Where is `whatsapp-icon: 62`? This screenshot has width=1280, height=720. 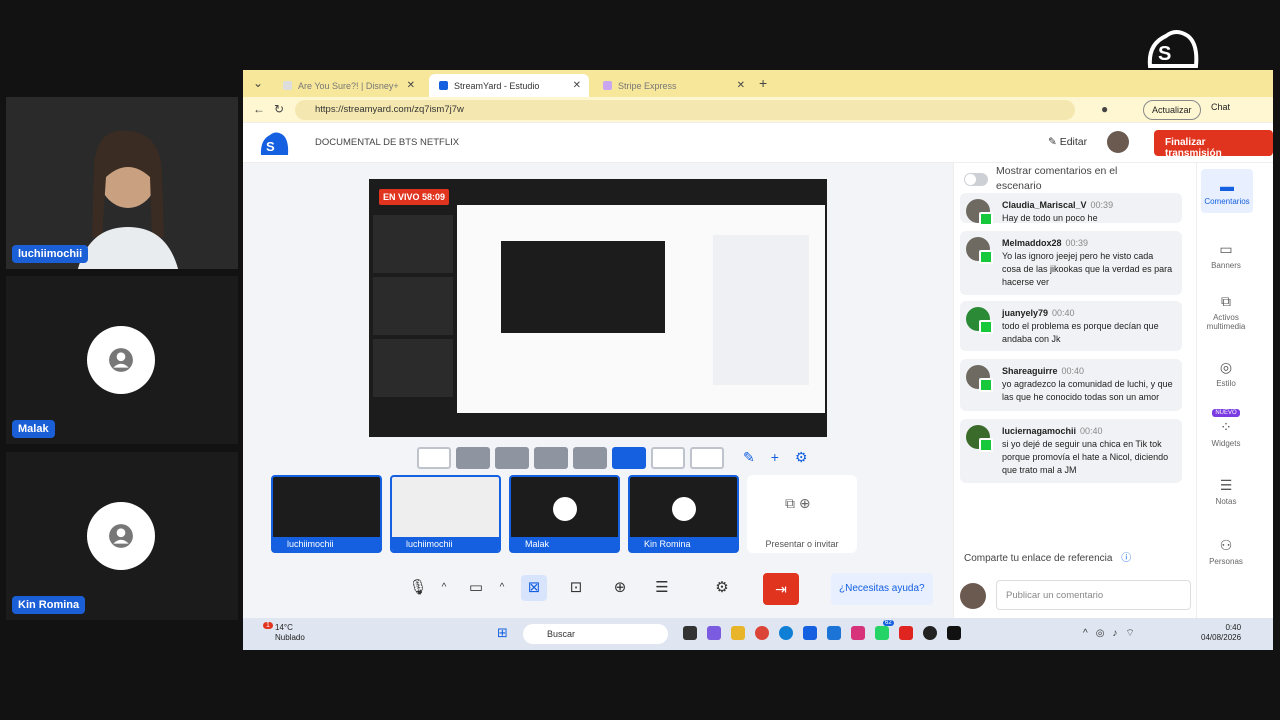 whatsapp-icon: 62 is located at coordinates (884, 630).